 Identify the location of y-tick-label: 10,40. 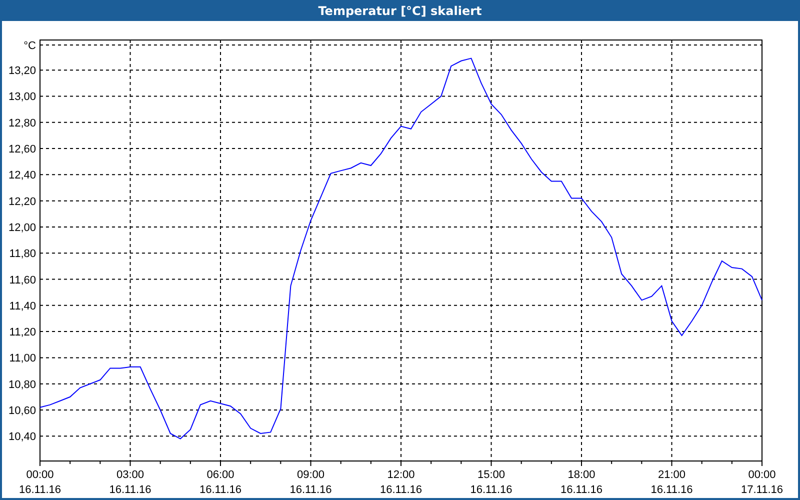
(22, 437).